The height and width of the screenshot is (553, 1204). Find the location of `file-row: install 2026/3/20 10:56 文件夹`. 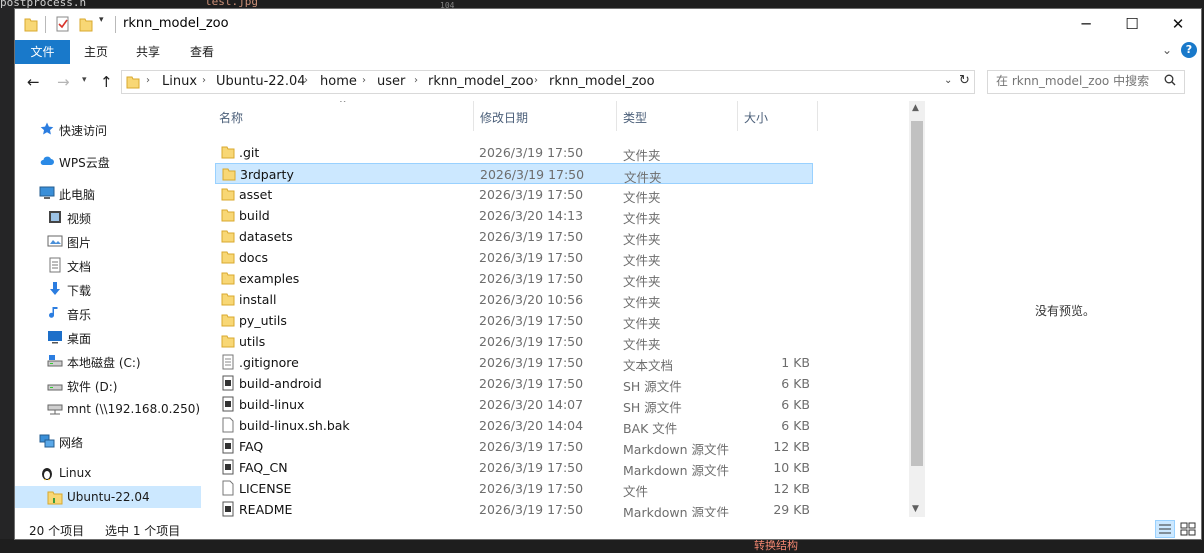

file-row: install 2026/3/20 10:56 文件夹 is located at coordinates (514, 299).